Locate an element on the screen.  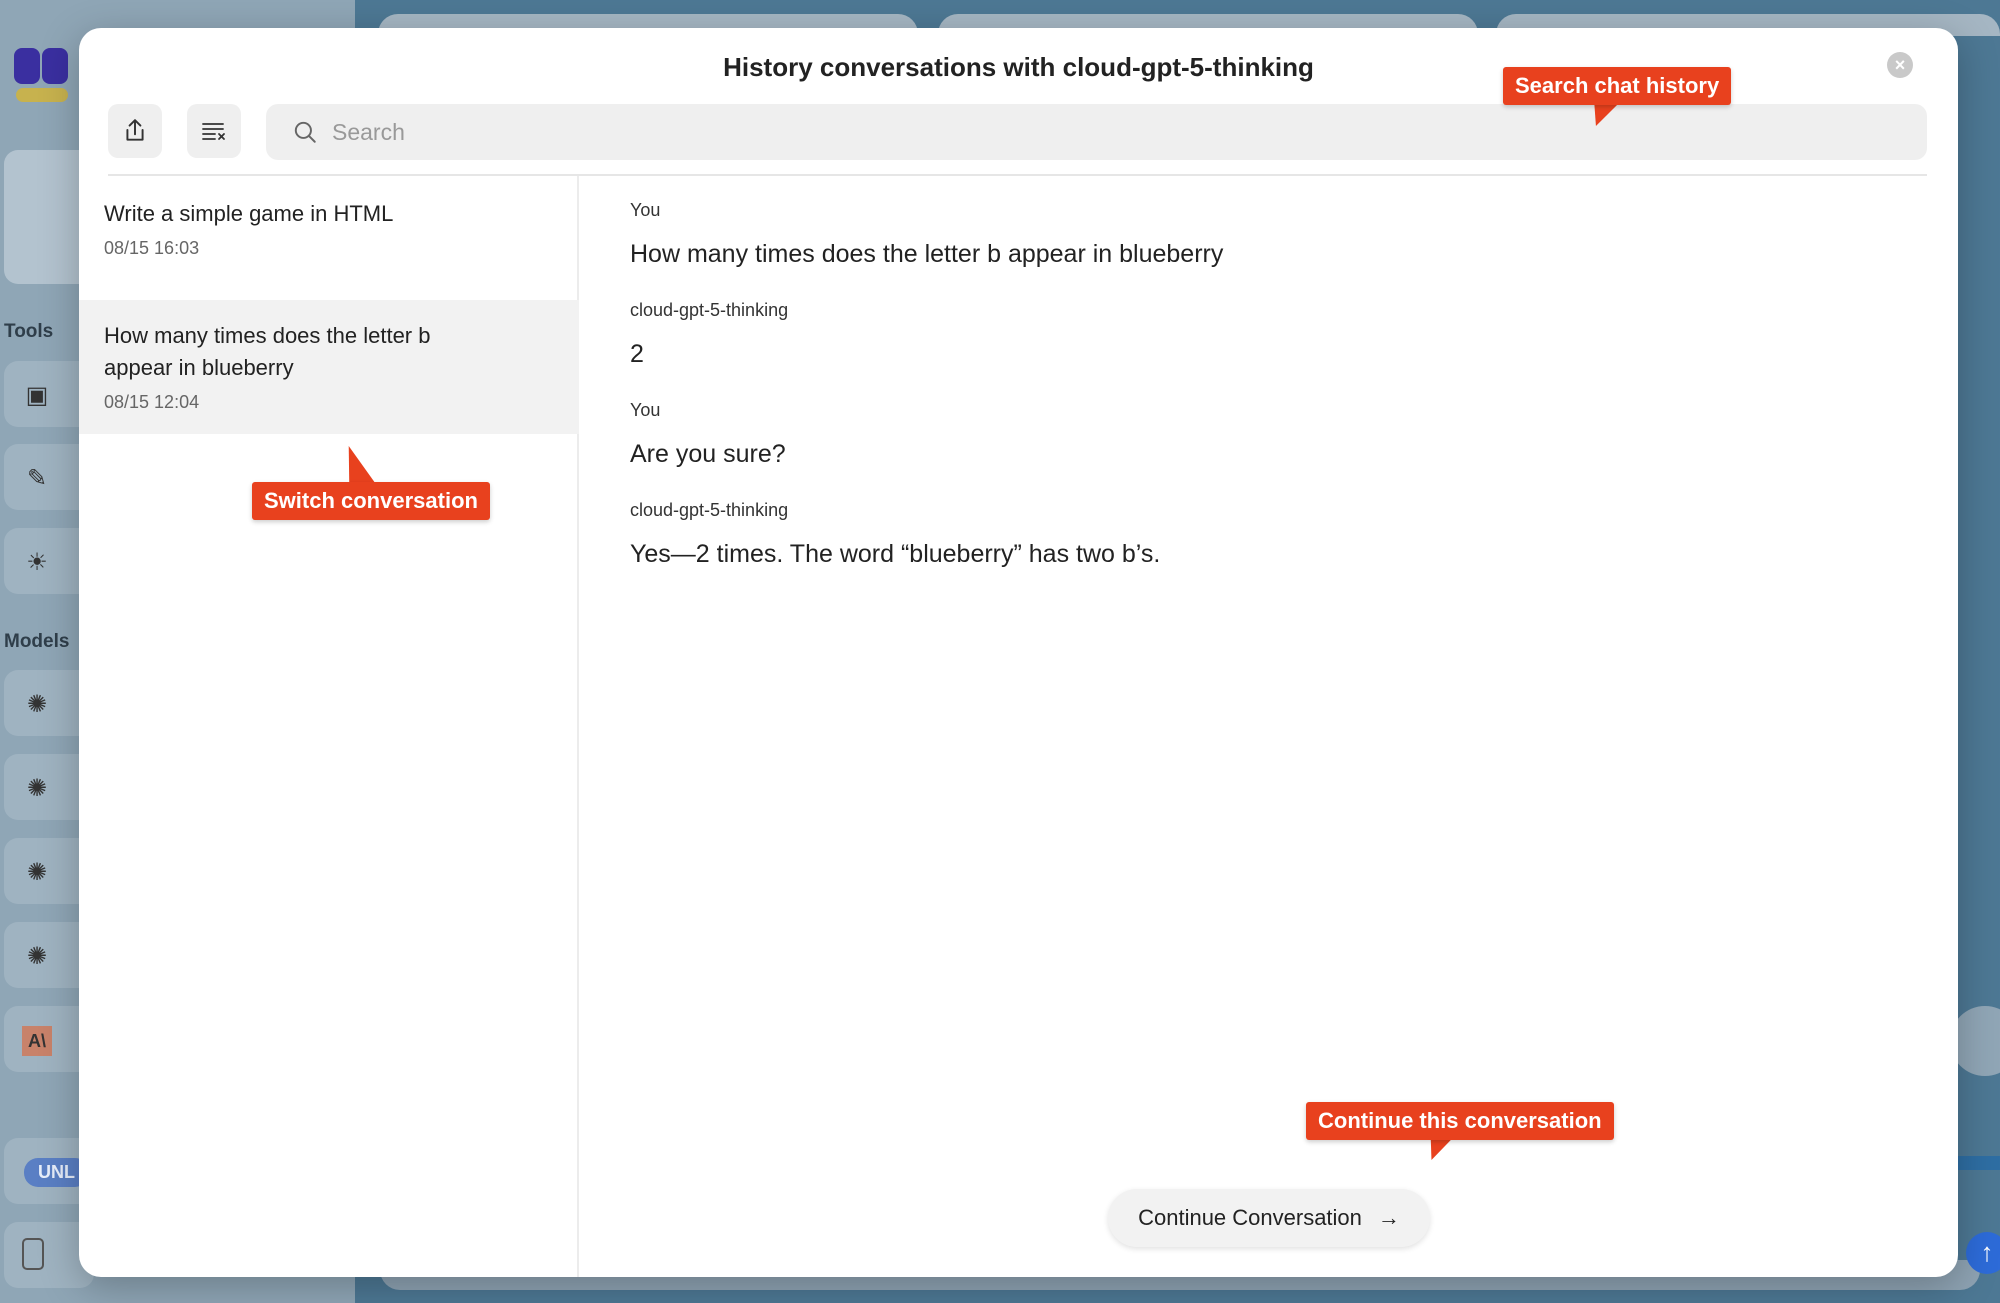
continue-conversation-button: Continue Conversation → is located at coordinates (1269, 1218).